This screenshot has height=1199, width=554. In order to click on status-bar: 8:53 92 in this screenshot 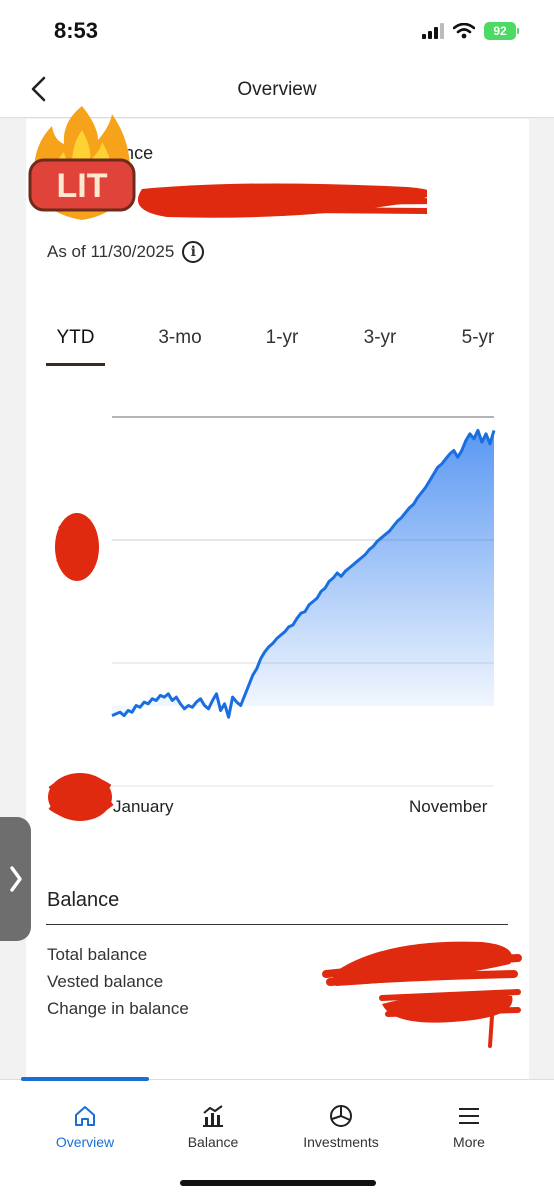, I will do `click(277, 31)`.